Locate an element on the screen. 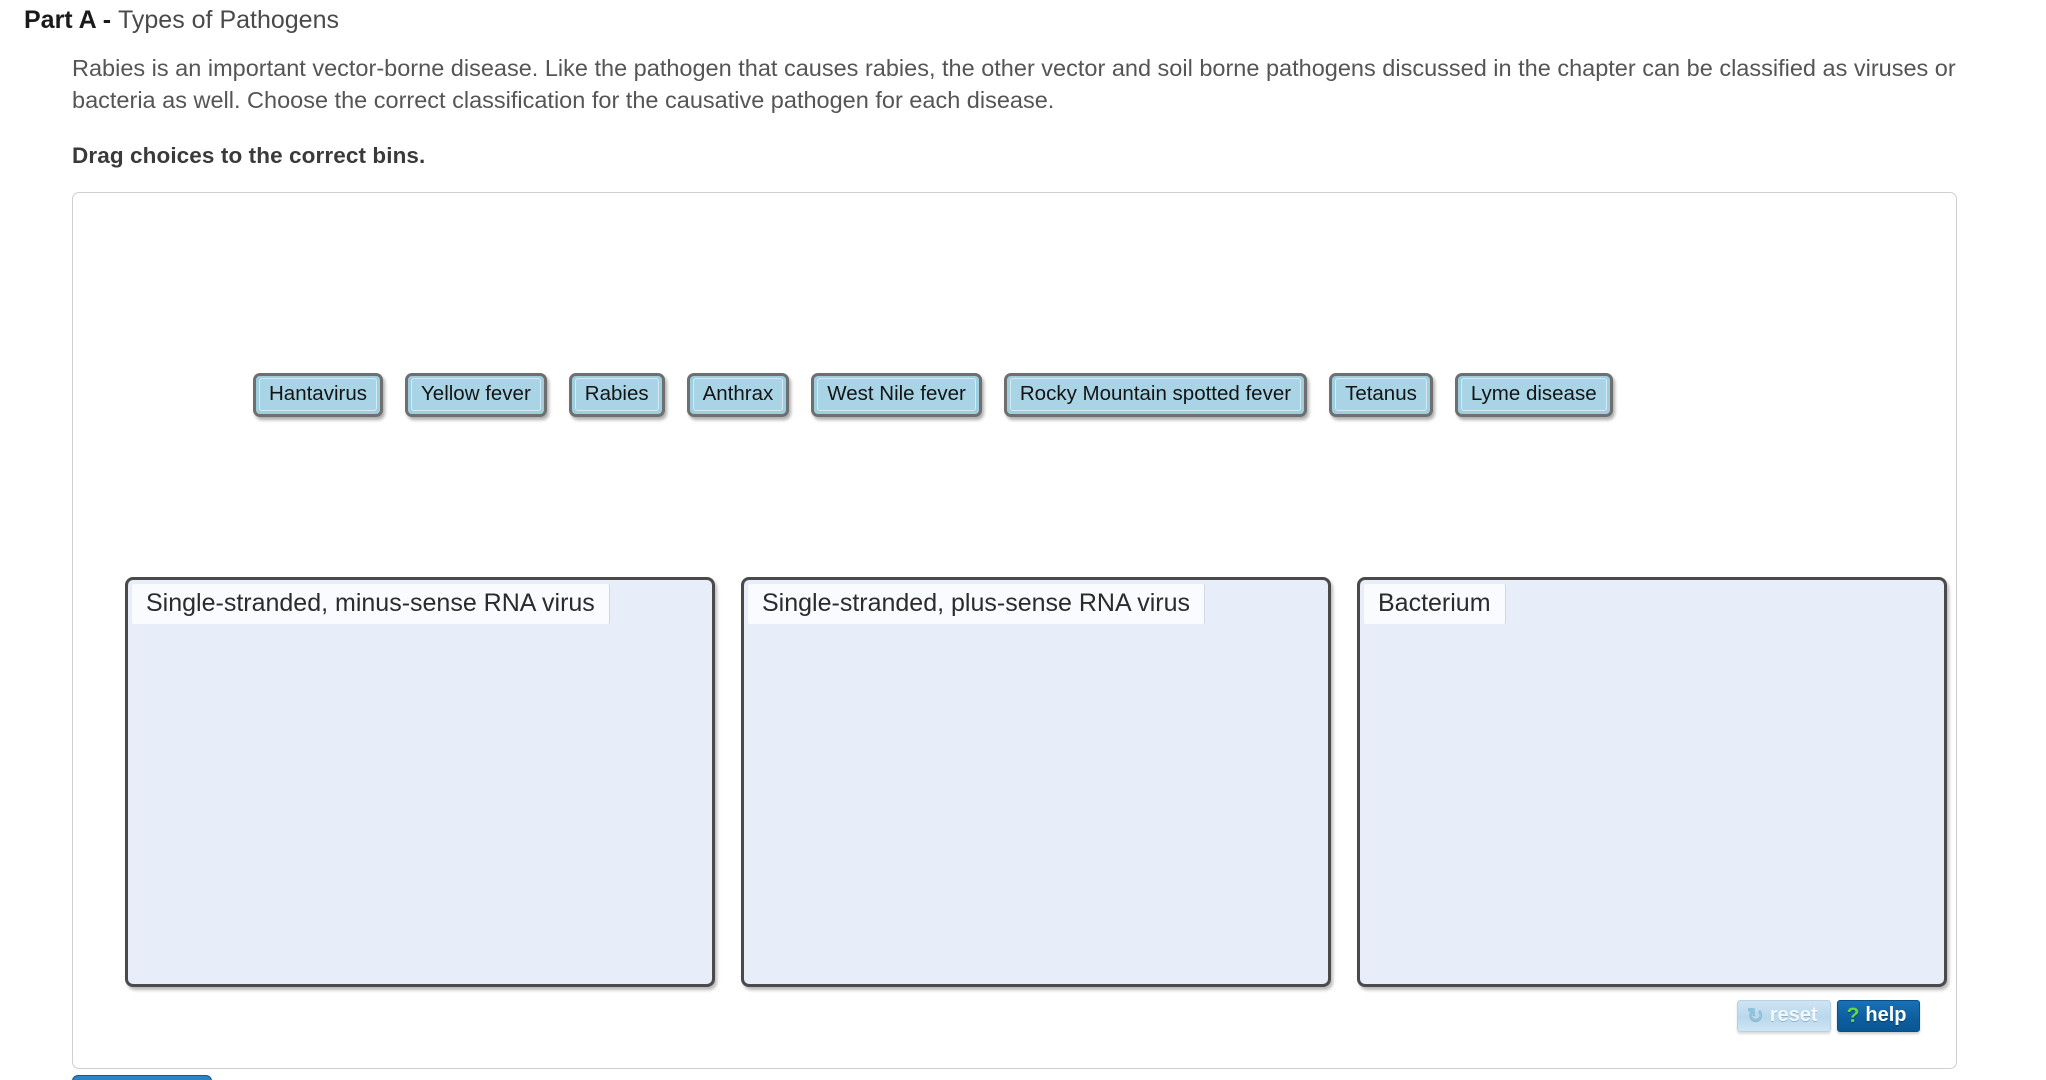 Image resolution: width=2046 pixels, height=1080 pixels. part-label: Part A is located at coordinates (60, 20).